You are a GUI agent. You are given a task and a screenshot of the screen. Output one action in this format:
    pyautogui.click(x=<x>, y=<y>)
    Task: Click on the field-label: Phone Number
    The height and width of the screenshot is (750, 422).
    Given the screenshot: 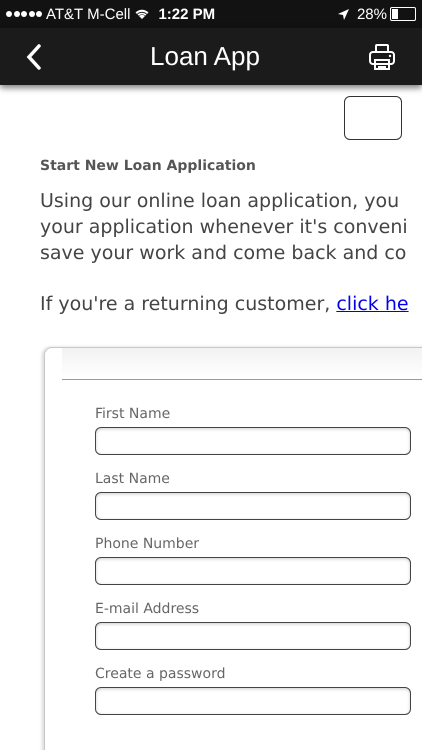 What is the action you would take?
    pyautogui.click(x=147, y=544)
    